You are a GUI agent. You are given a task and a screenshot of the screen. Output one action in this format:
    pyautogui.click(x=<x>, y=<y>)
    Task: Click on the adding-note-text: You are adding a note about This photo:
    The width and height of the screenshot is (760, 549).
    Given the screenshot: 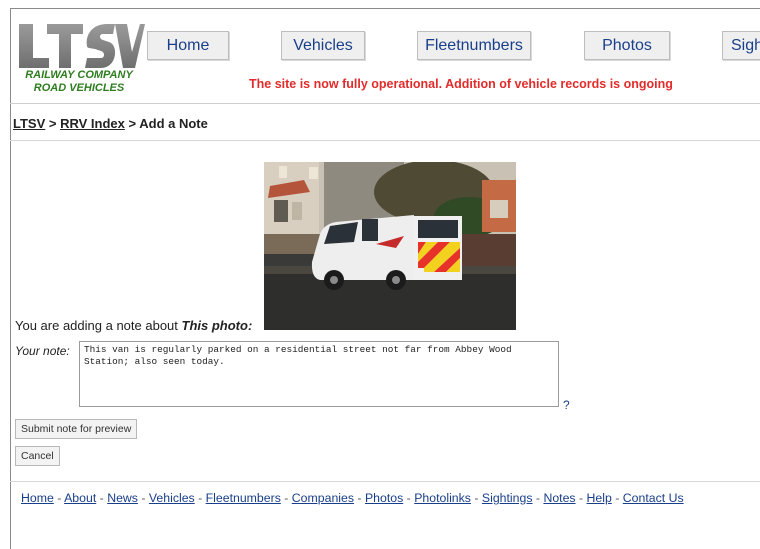 What is the action you would take?
    pyautogui.click(x=133, y=325)
    